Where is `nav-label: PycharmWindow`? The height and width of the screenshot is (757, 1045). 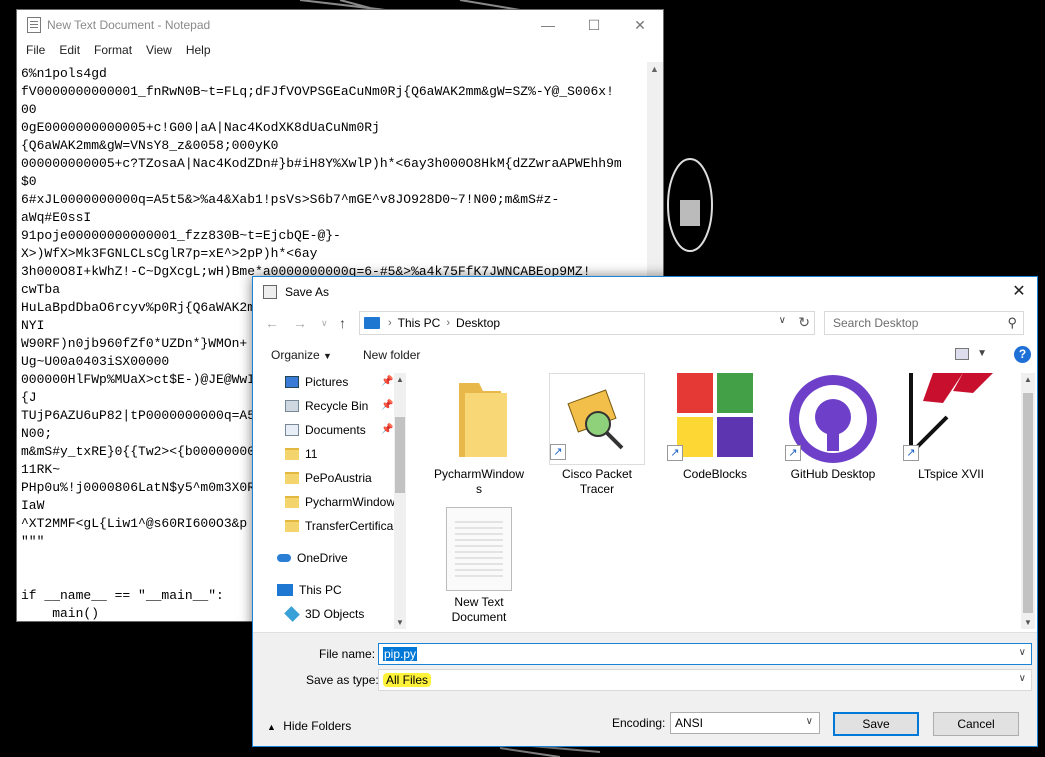 nav-label: PycharmWindow is located at coordinates (350, 502).